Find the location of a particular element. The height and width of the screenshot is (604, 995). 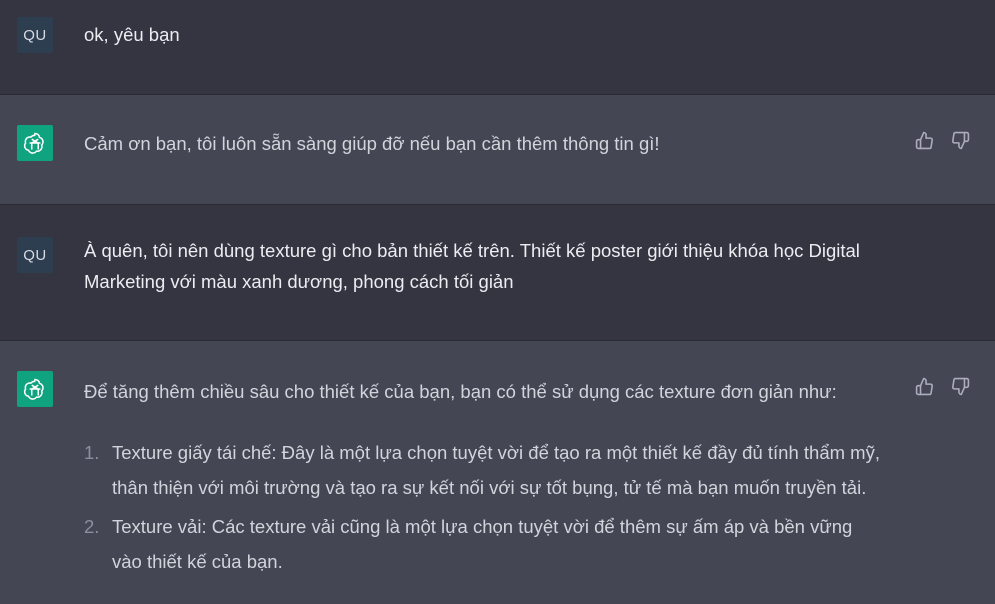

user-message-text: ok, yêu bạn is located at coordinates (132, 34).